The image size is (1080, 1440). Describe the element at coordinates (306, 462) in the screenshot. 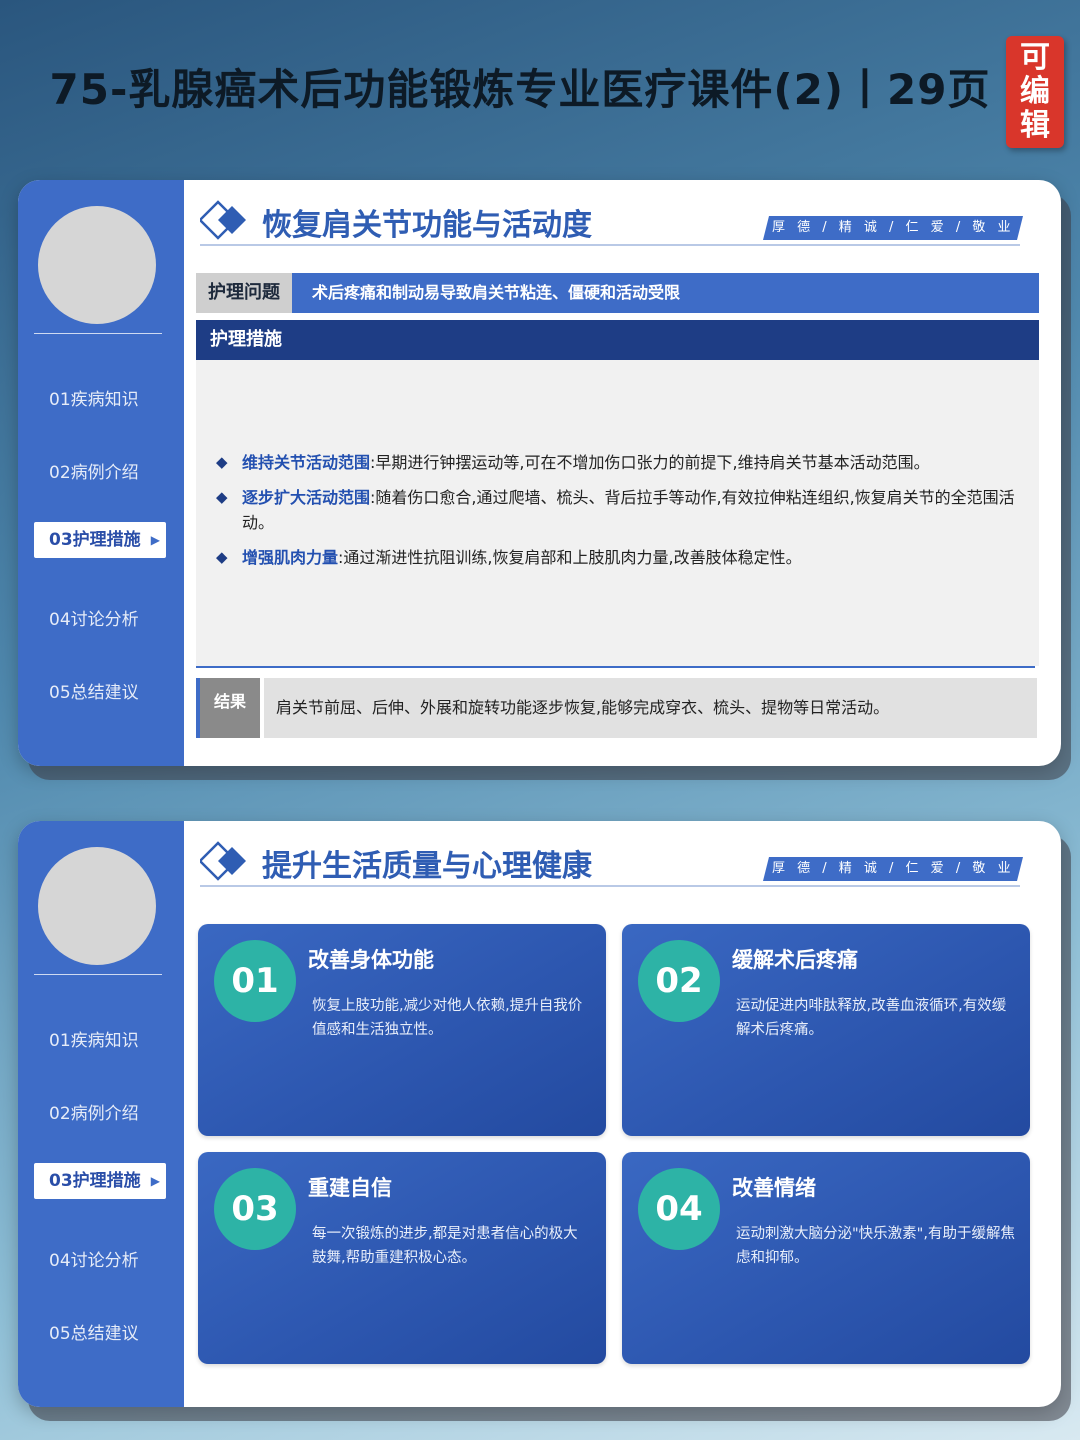

I see `bullet-keyword: 维持关节活动范围` at that location.